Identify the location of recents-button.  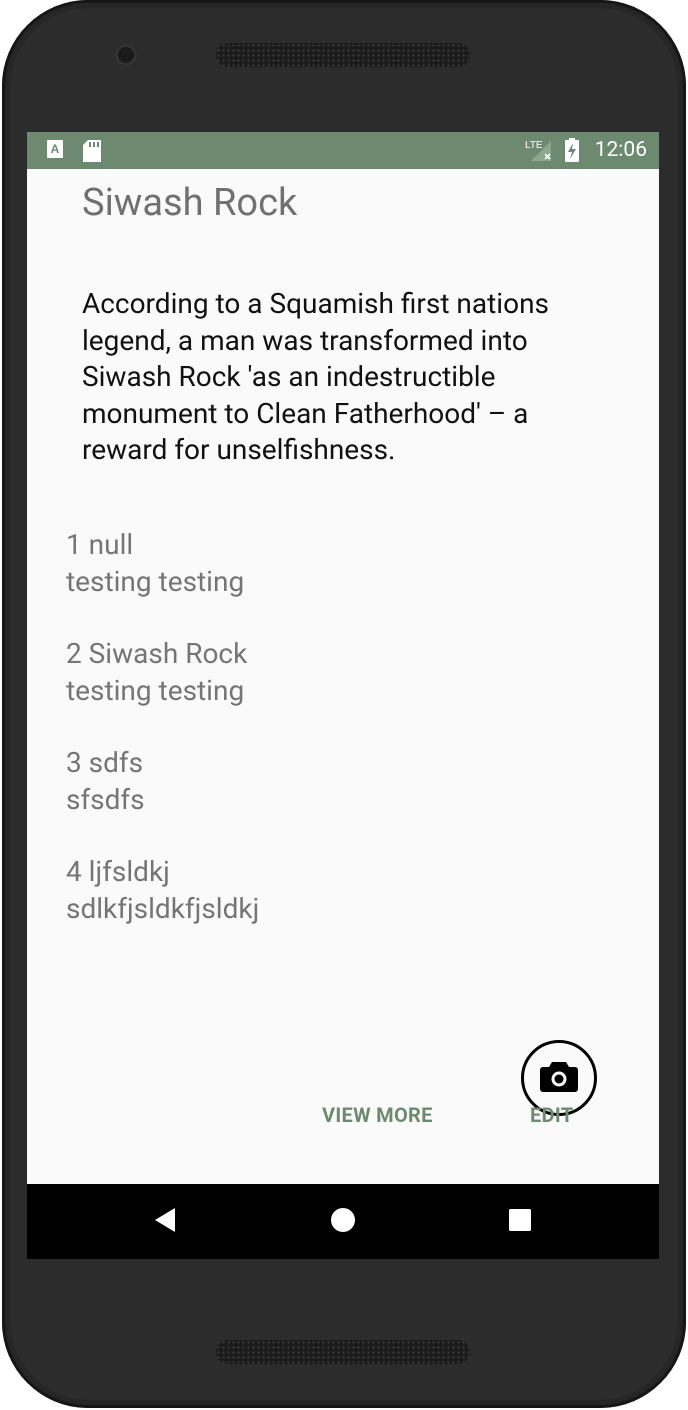
(520, 1221).